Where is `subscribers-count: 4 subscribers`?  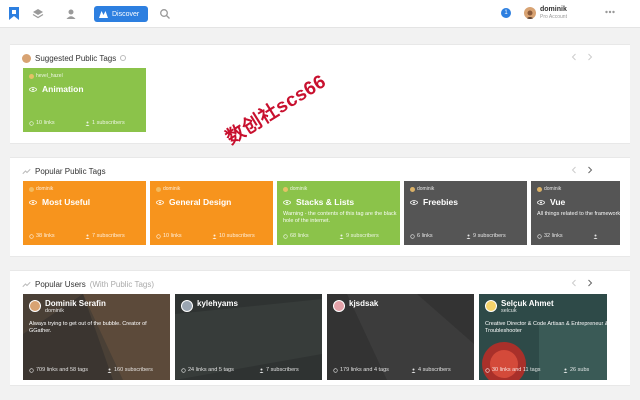 subscribers-count: 4 subscribers is located at coordinates (431, 370).